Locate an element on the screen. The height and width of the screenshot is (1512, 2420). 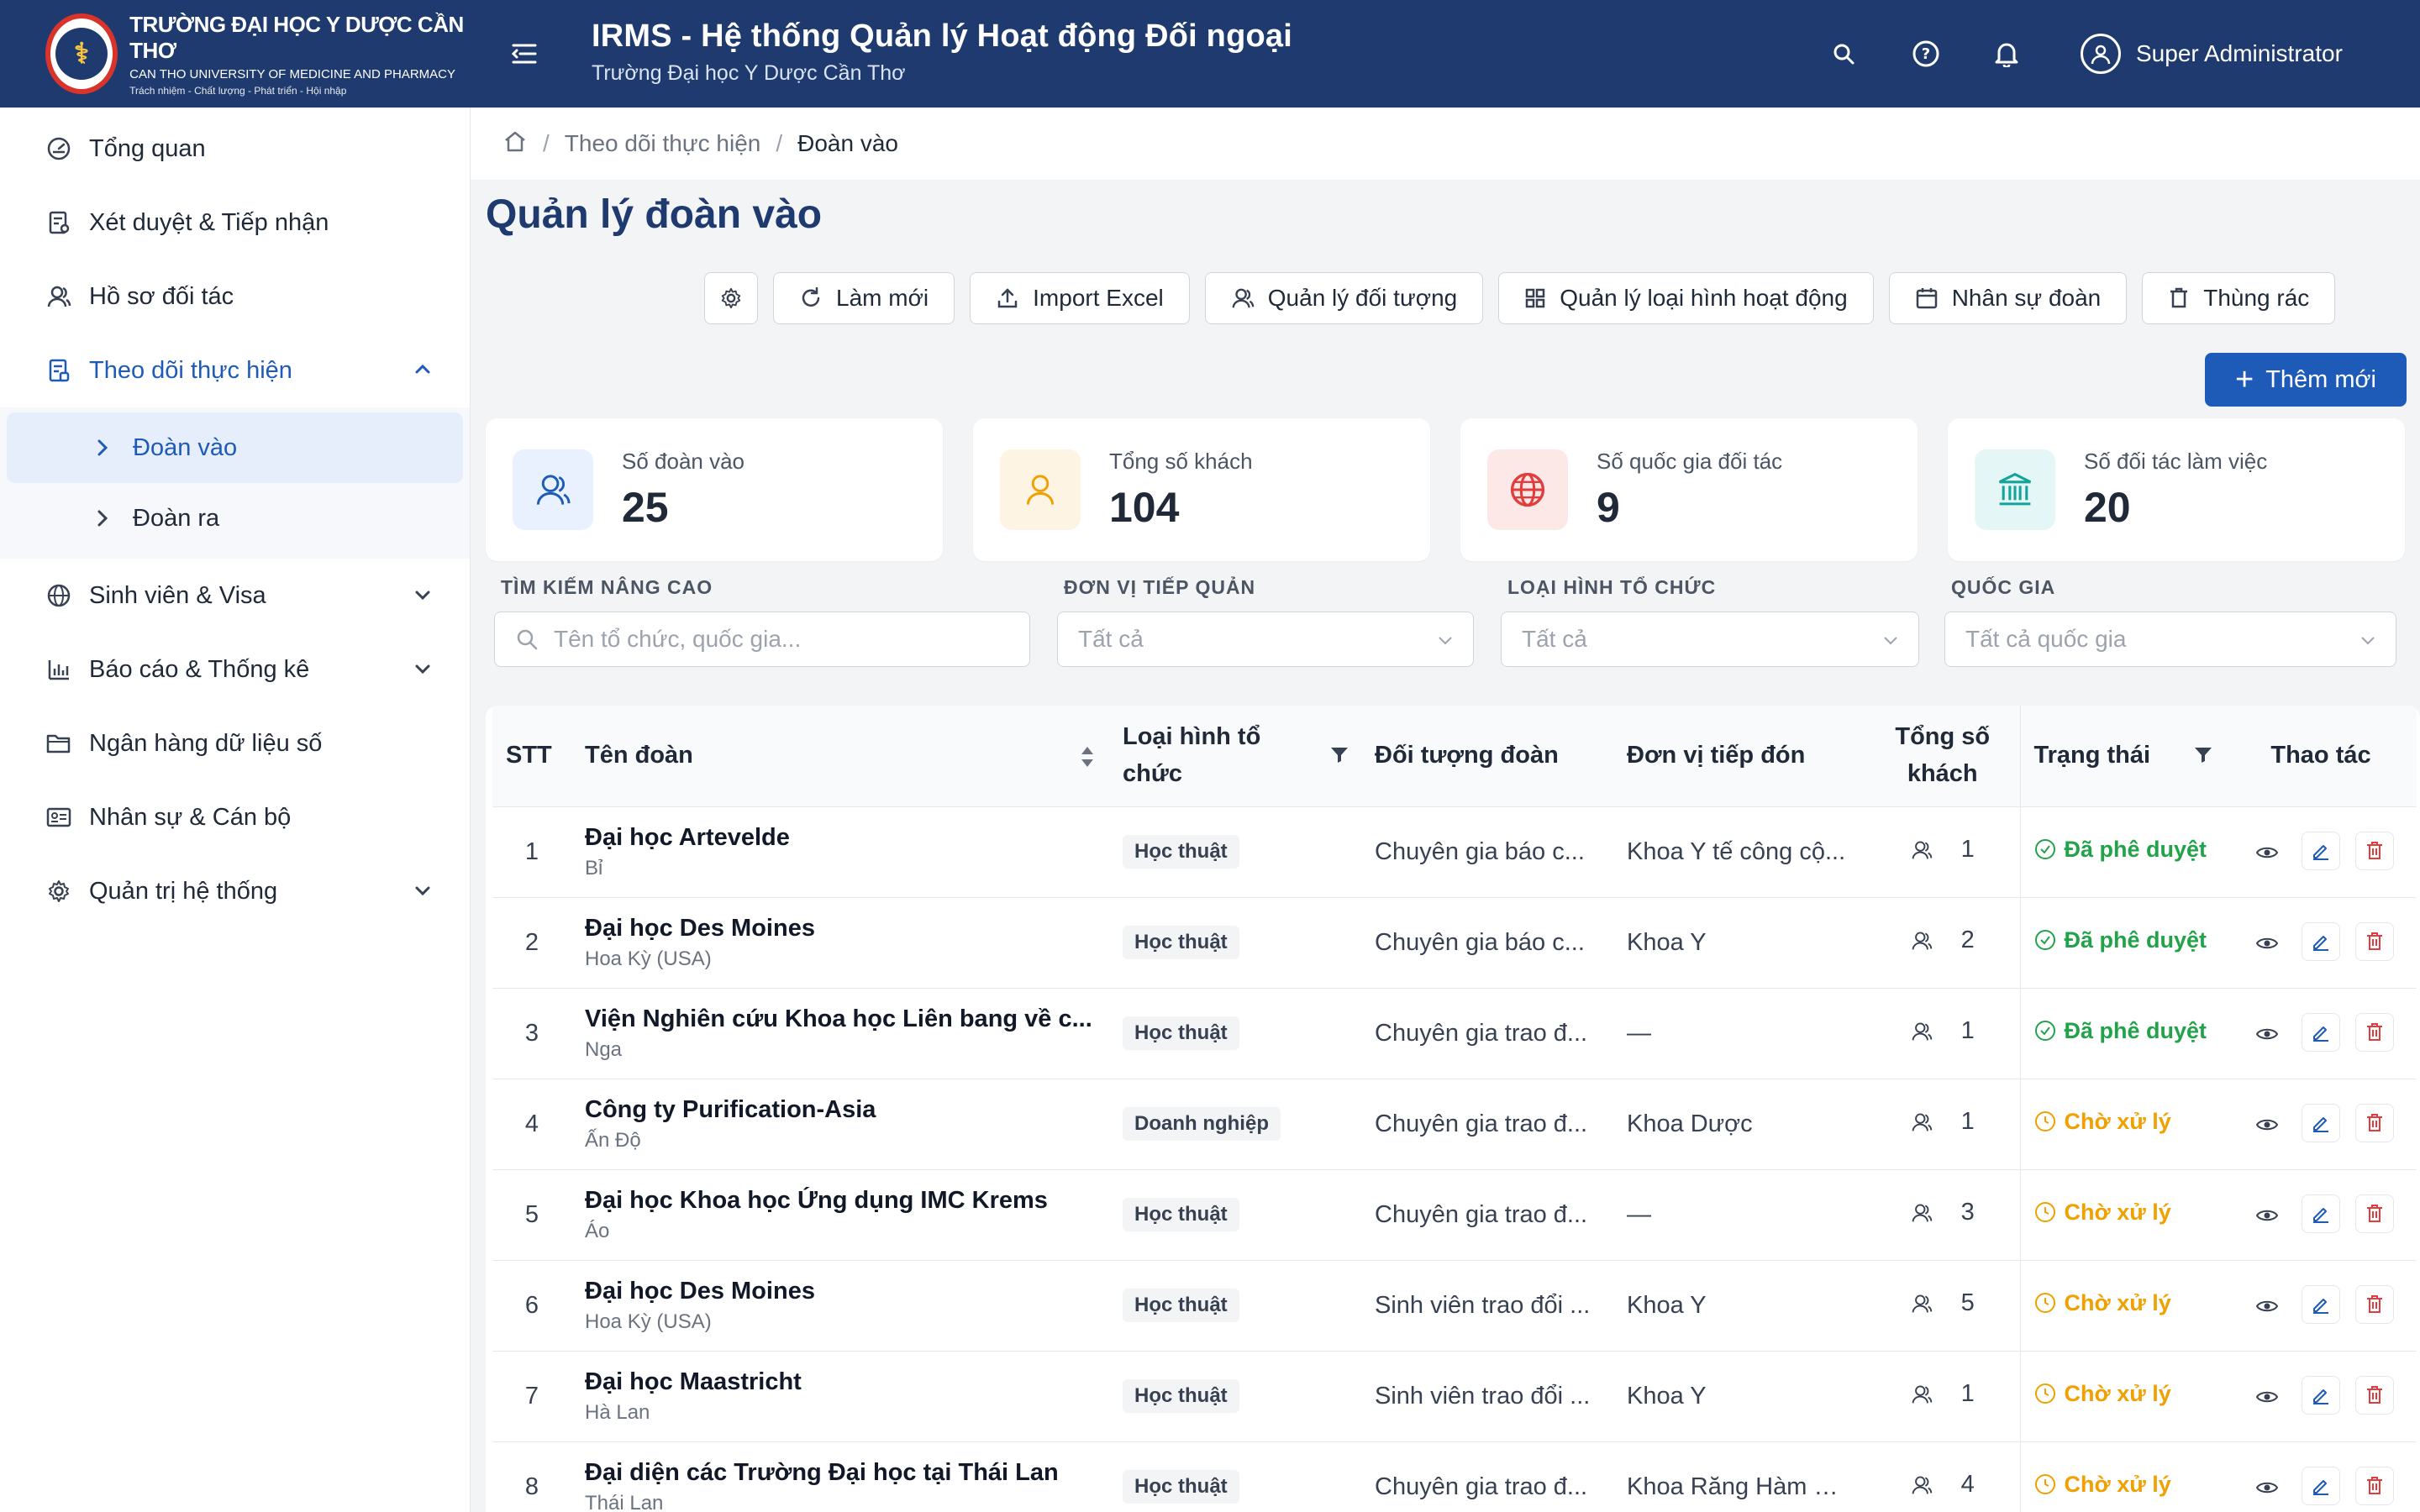
status-badge: Đã phê duyệt is located at coordinates (2120, 940).